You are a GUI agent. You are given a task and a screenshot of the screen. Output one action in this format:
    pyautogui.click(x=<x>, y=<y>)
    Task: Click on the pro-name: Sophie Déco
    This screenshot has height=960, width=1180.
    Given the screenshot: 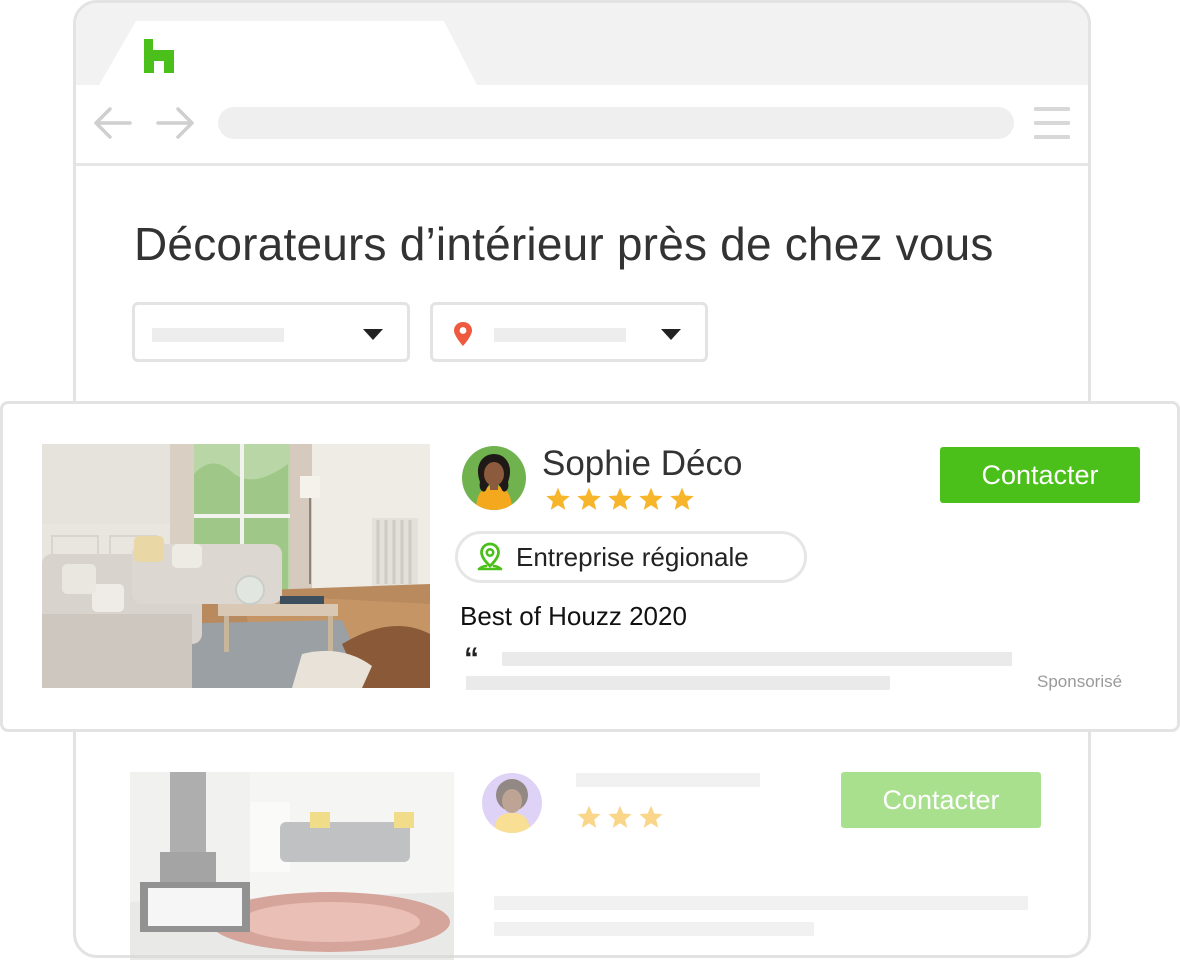 What is the action you would take?
    pyautogui.click(x=642, y=464)
    